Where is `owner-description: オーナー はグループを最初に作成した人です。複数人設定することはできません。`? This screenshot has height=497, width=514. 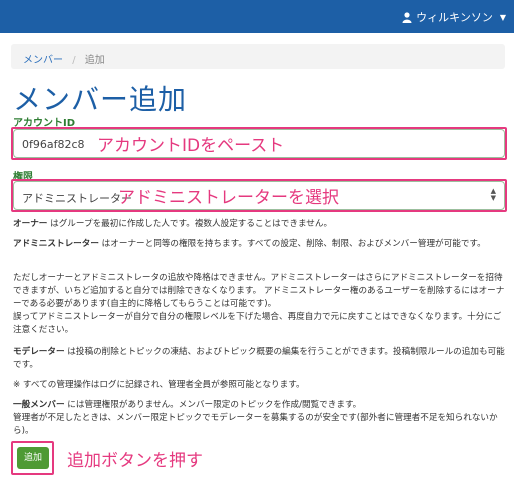
owner-description: オーナー はグループを最初に作成した人です。複数人設定することはできません。 is located at coordinates (260, 224).